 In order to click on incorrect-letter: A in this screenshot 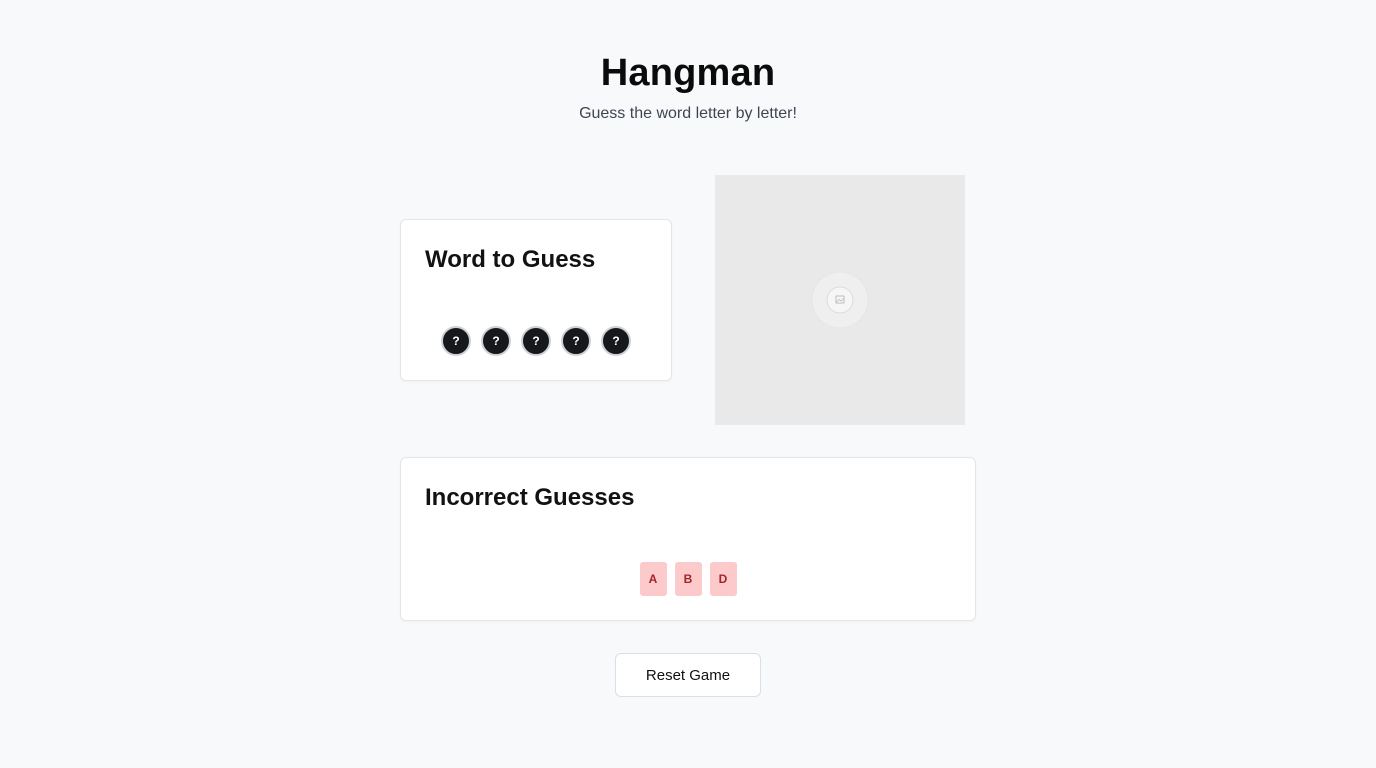, I will do `click(653, 579)`.